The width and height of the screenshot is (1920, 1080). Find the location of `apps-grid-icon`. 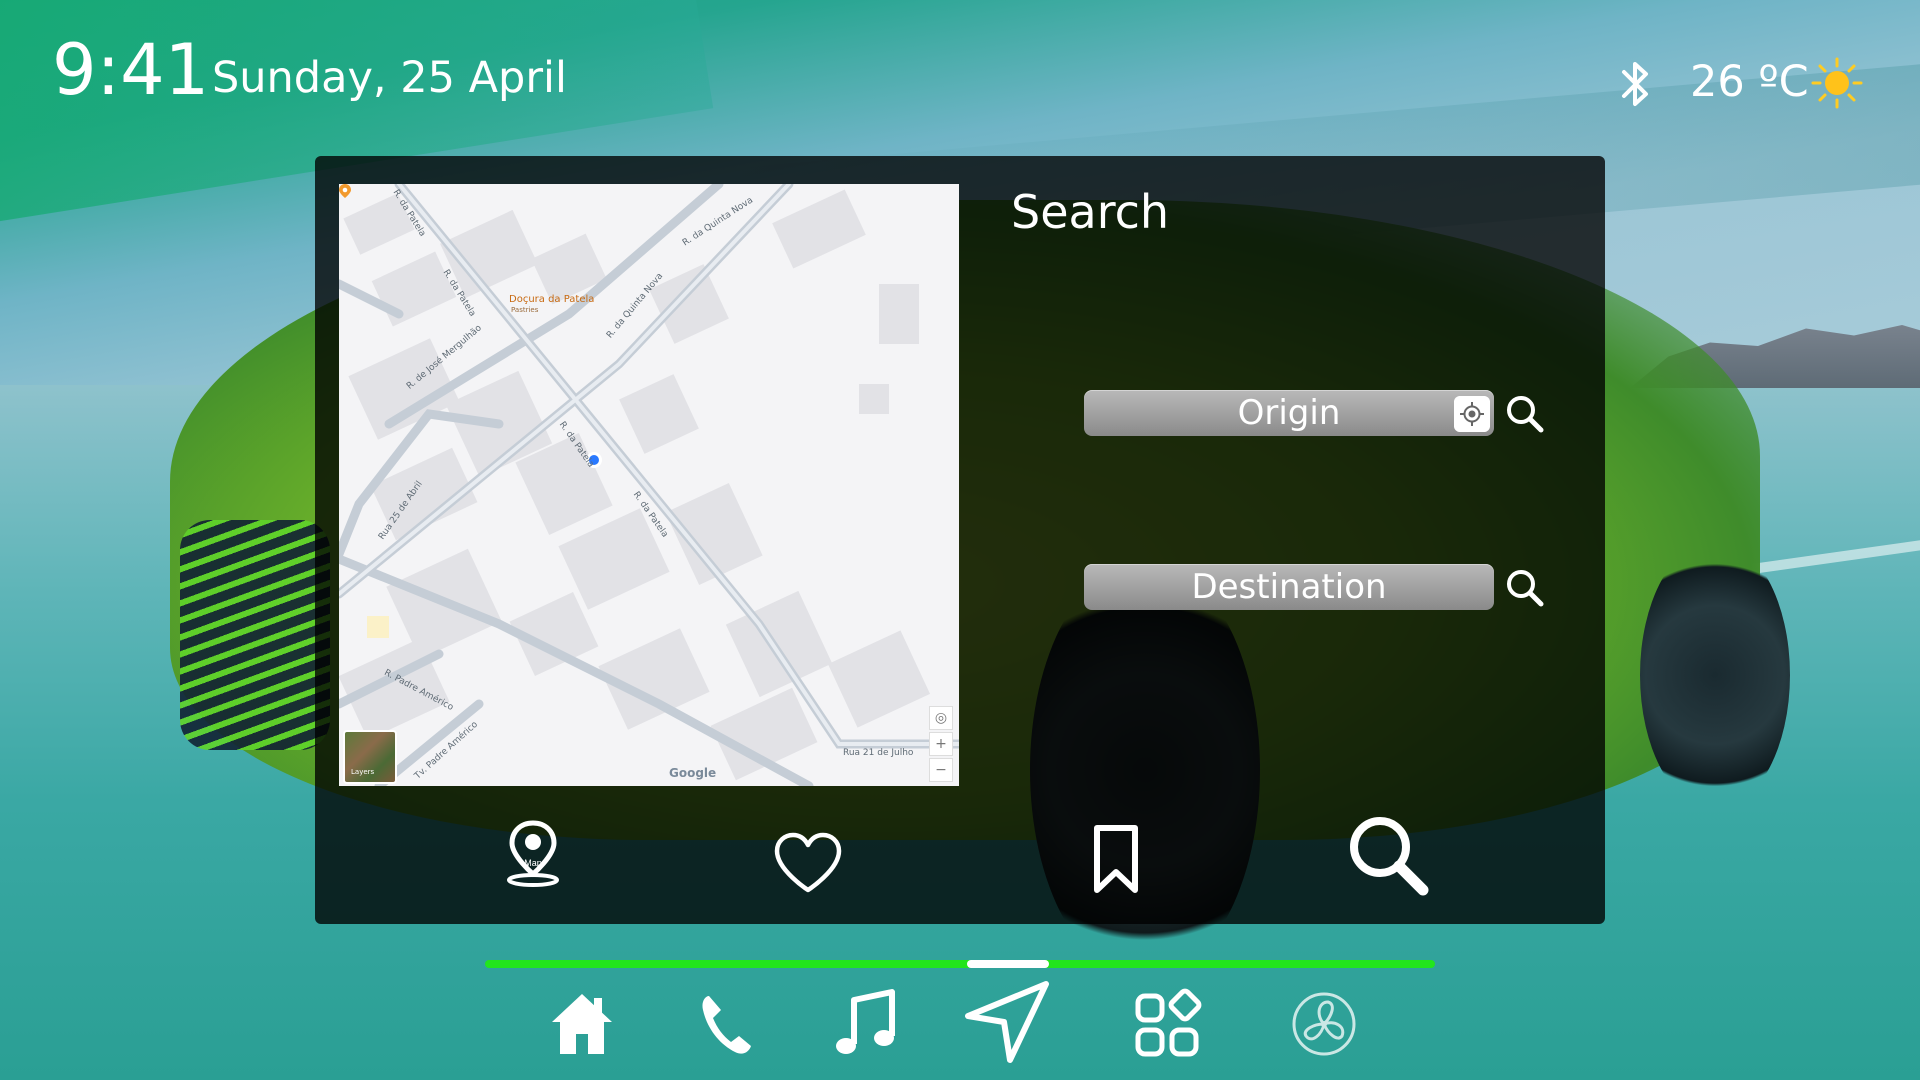

apps-grid-icon is located at coordinates (1169, 1024).